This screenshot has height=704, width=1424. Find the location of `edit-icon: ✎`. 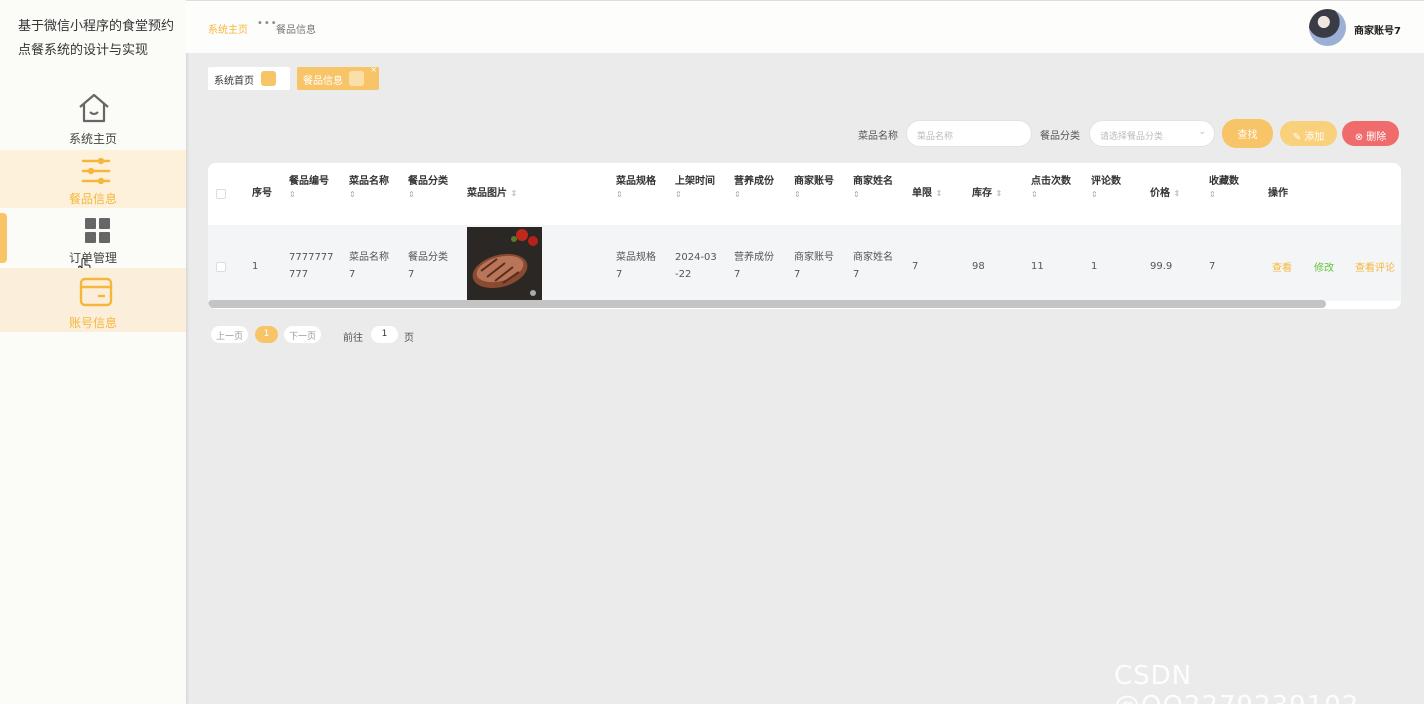

edit-icon: ✎ is located at coordinates (1297, 137).